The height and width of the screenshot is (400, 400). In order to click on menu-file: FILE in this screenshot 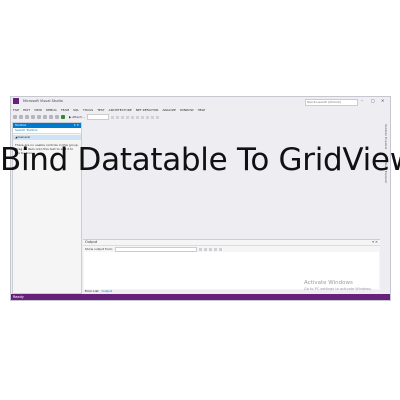, I will do `click(16, 110)`.